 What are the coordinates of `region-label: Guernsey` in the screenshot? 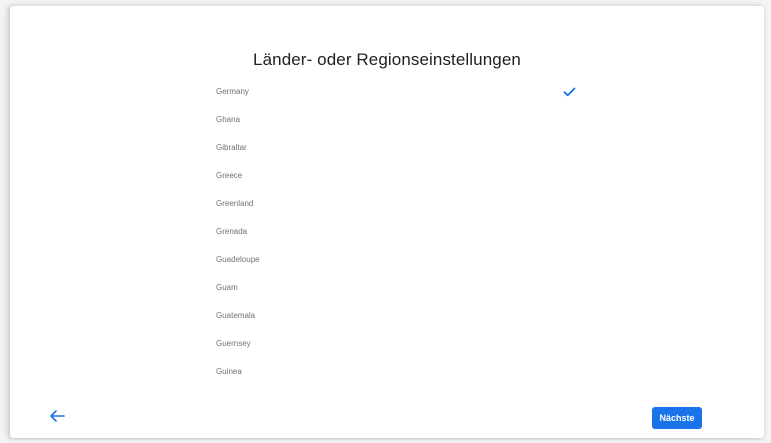 It's located at (233, 343).